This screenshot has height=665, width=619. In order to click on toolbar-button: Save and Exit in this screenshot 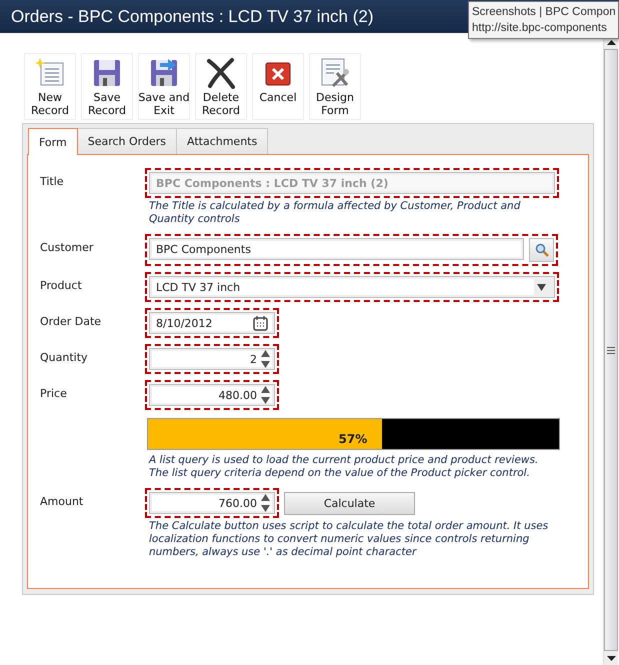, I will do `click(164, 86)`.